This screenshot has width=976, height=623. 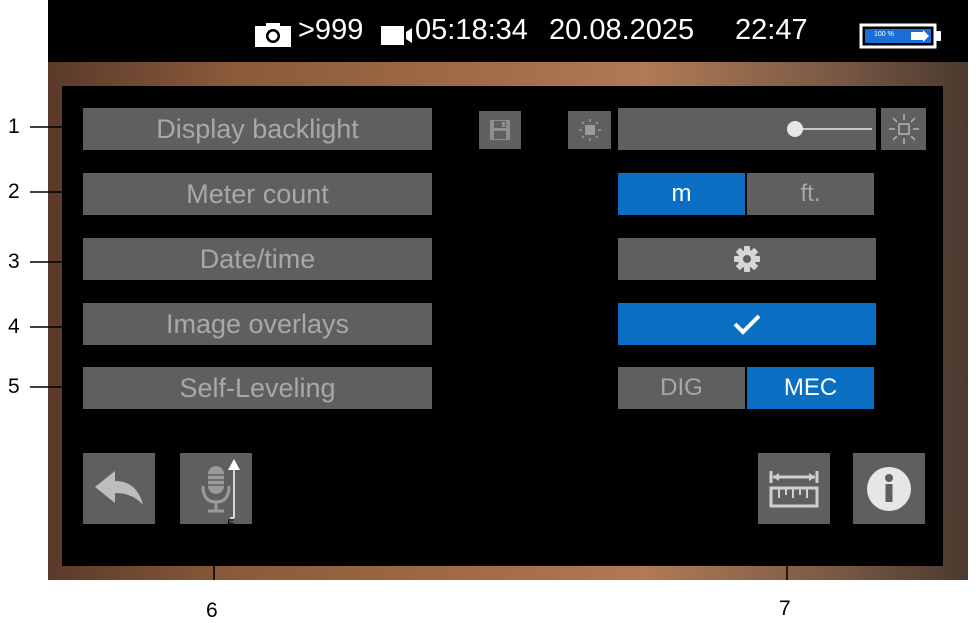 What do you see at coordinates (212, 610) in the screenshot?
I see `callout-label-6: 6` at bounding box center [212, 610].